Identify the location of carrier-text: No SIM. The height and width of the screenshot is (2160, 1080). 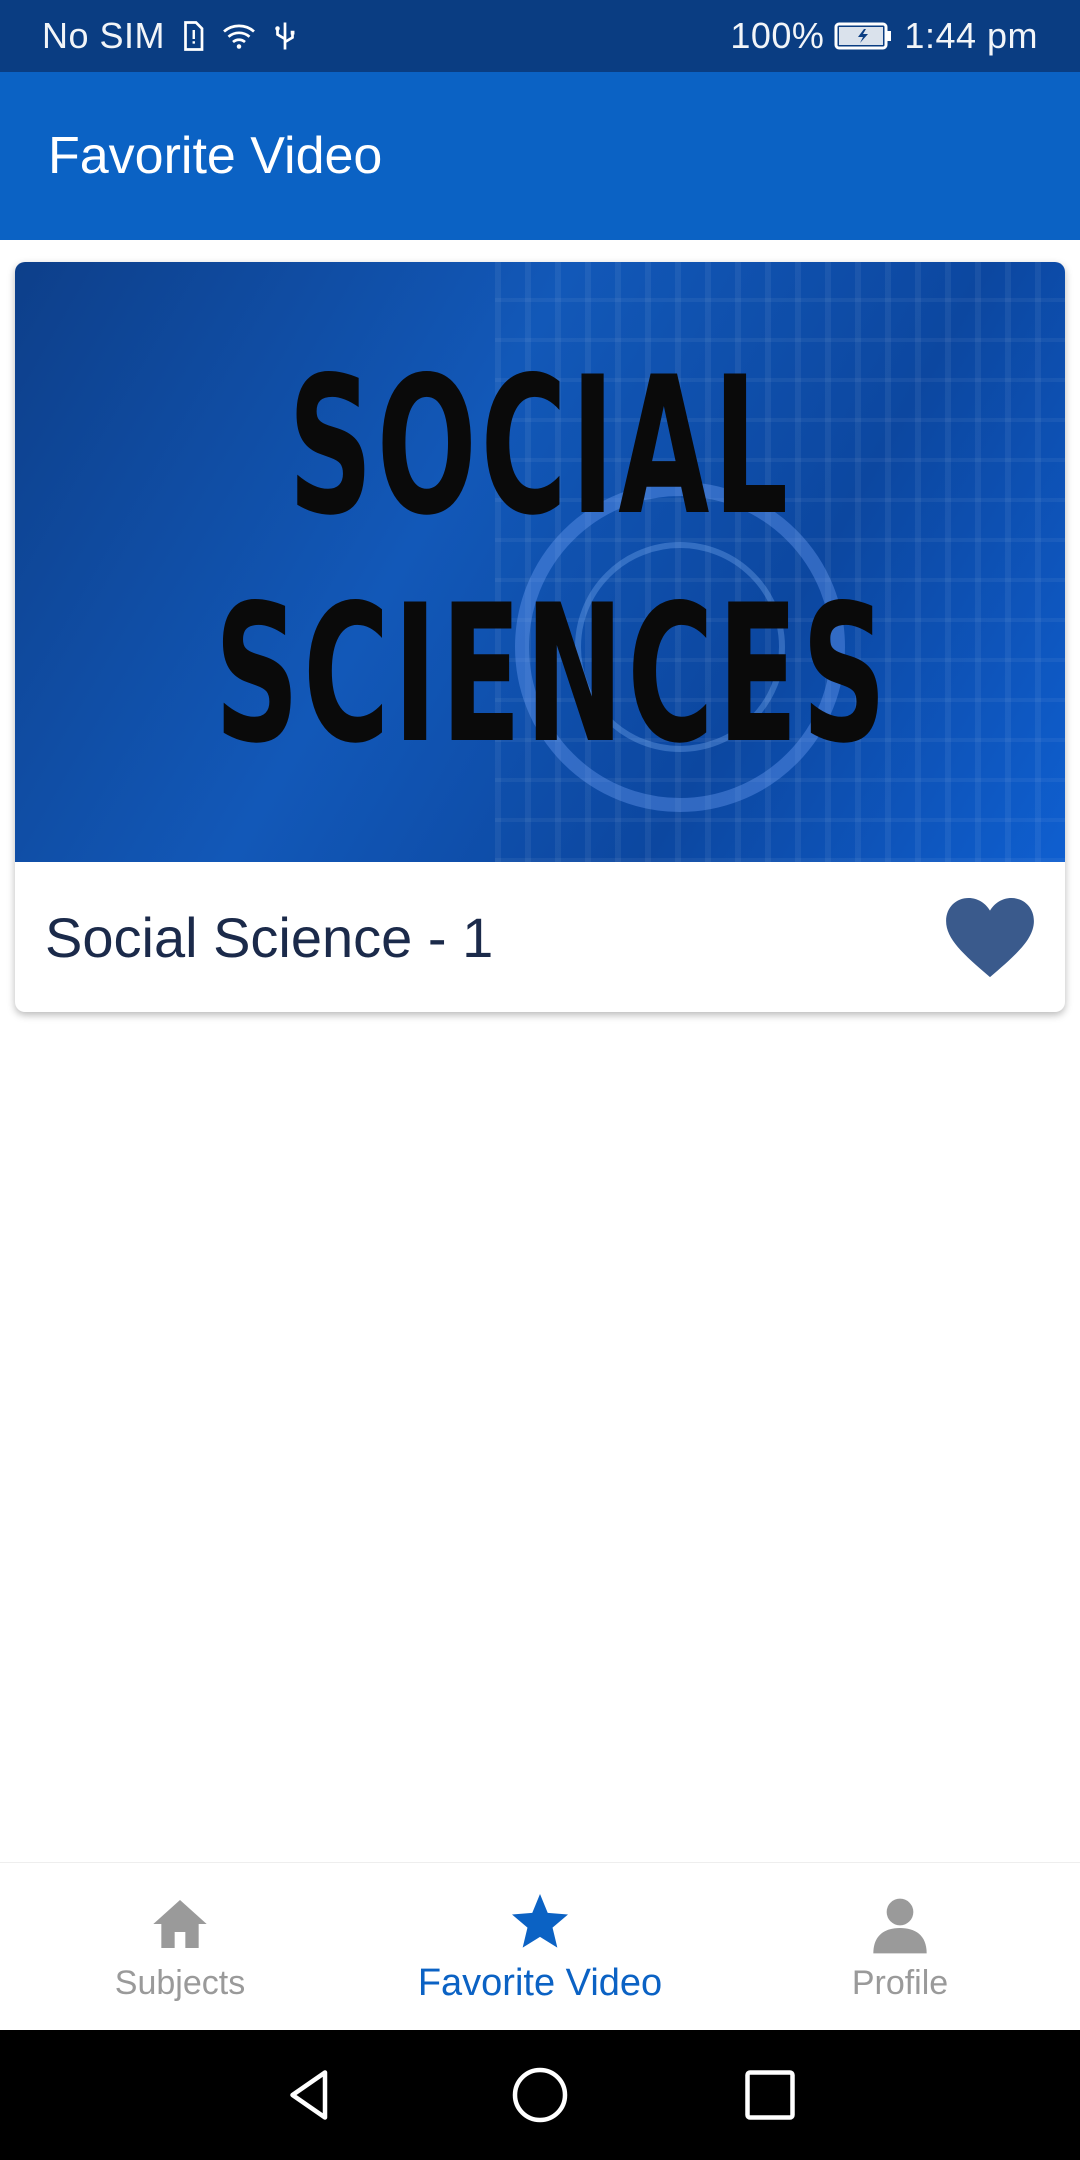
(104, 35).